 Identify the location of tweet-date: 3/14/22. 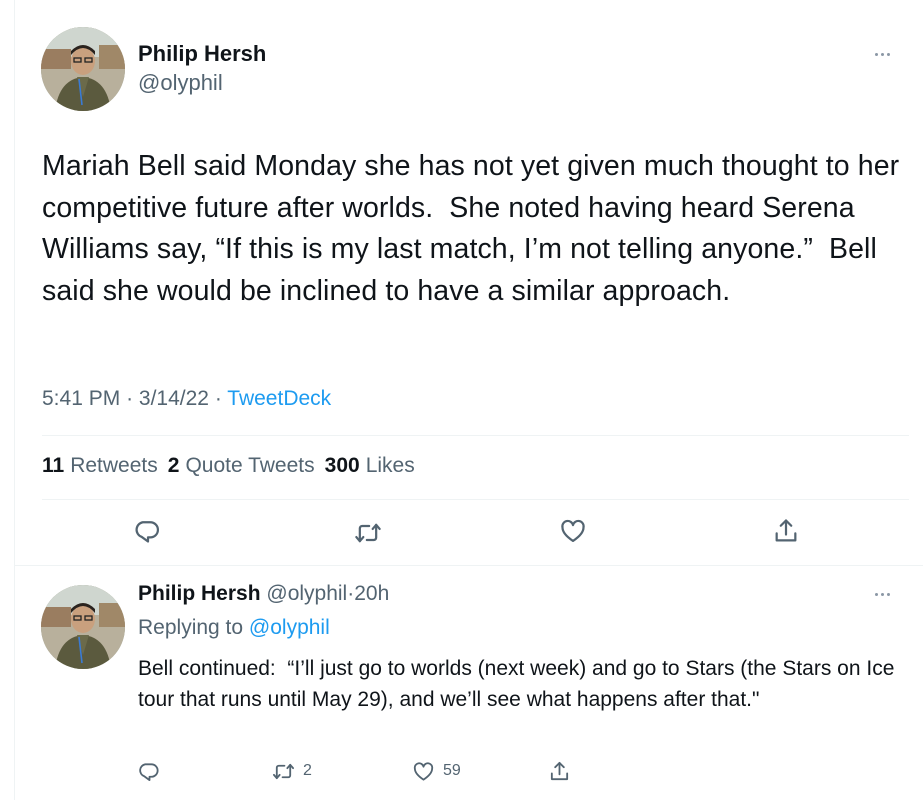
(174, 398).